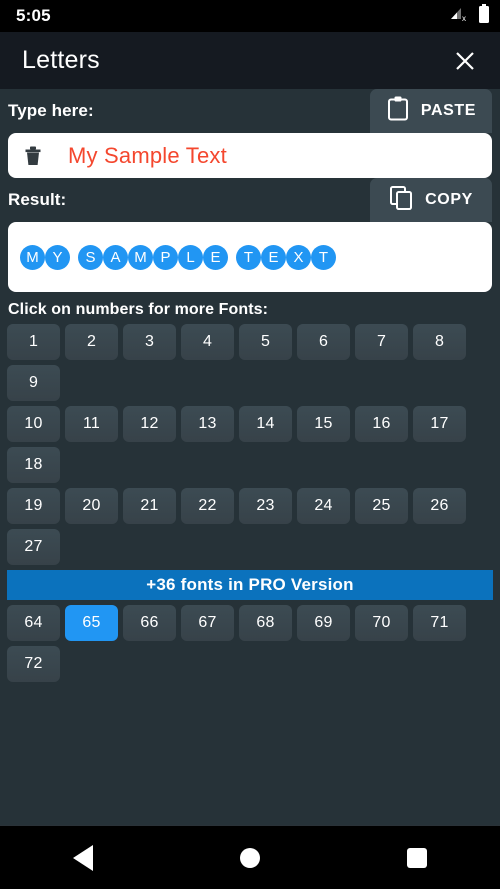 This screenshot has width=500, height=889. What do you see at coordinates (439, 623) in the screenshot?
I see `font-number-button-71: 71` at bounding box center [439, 623].